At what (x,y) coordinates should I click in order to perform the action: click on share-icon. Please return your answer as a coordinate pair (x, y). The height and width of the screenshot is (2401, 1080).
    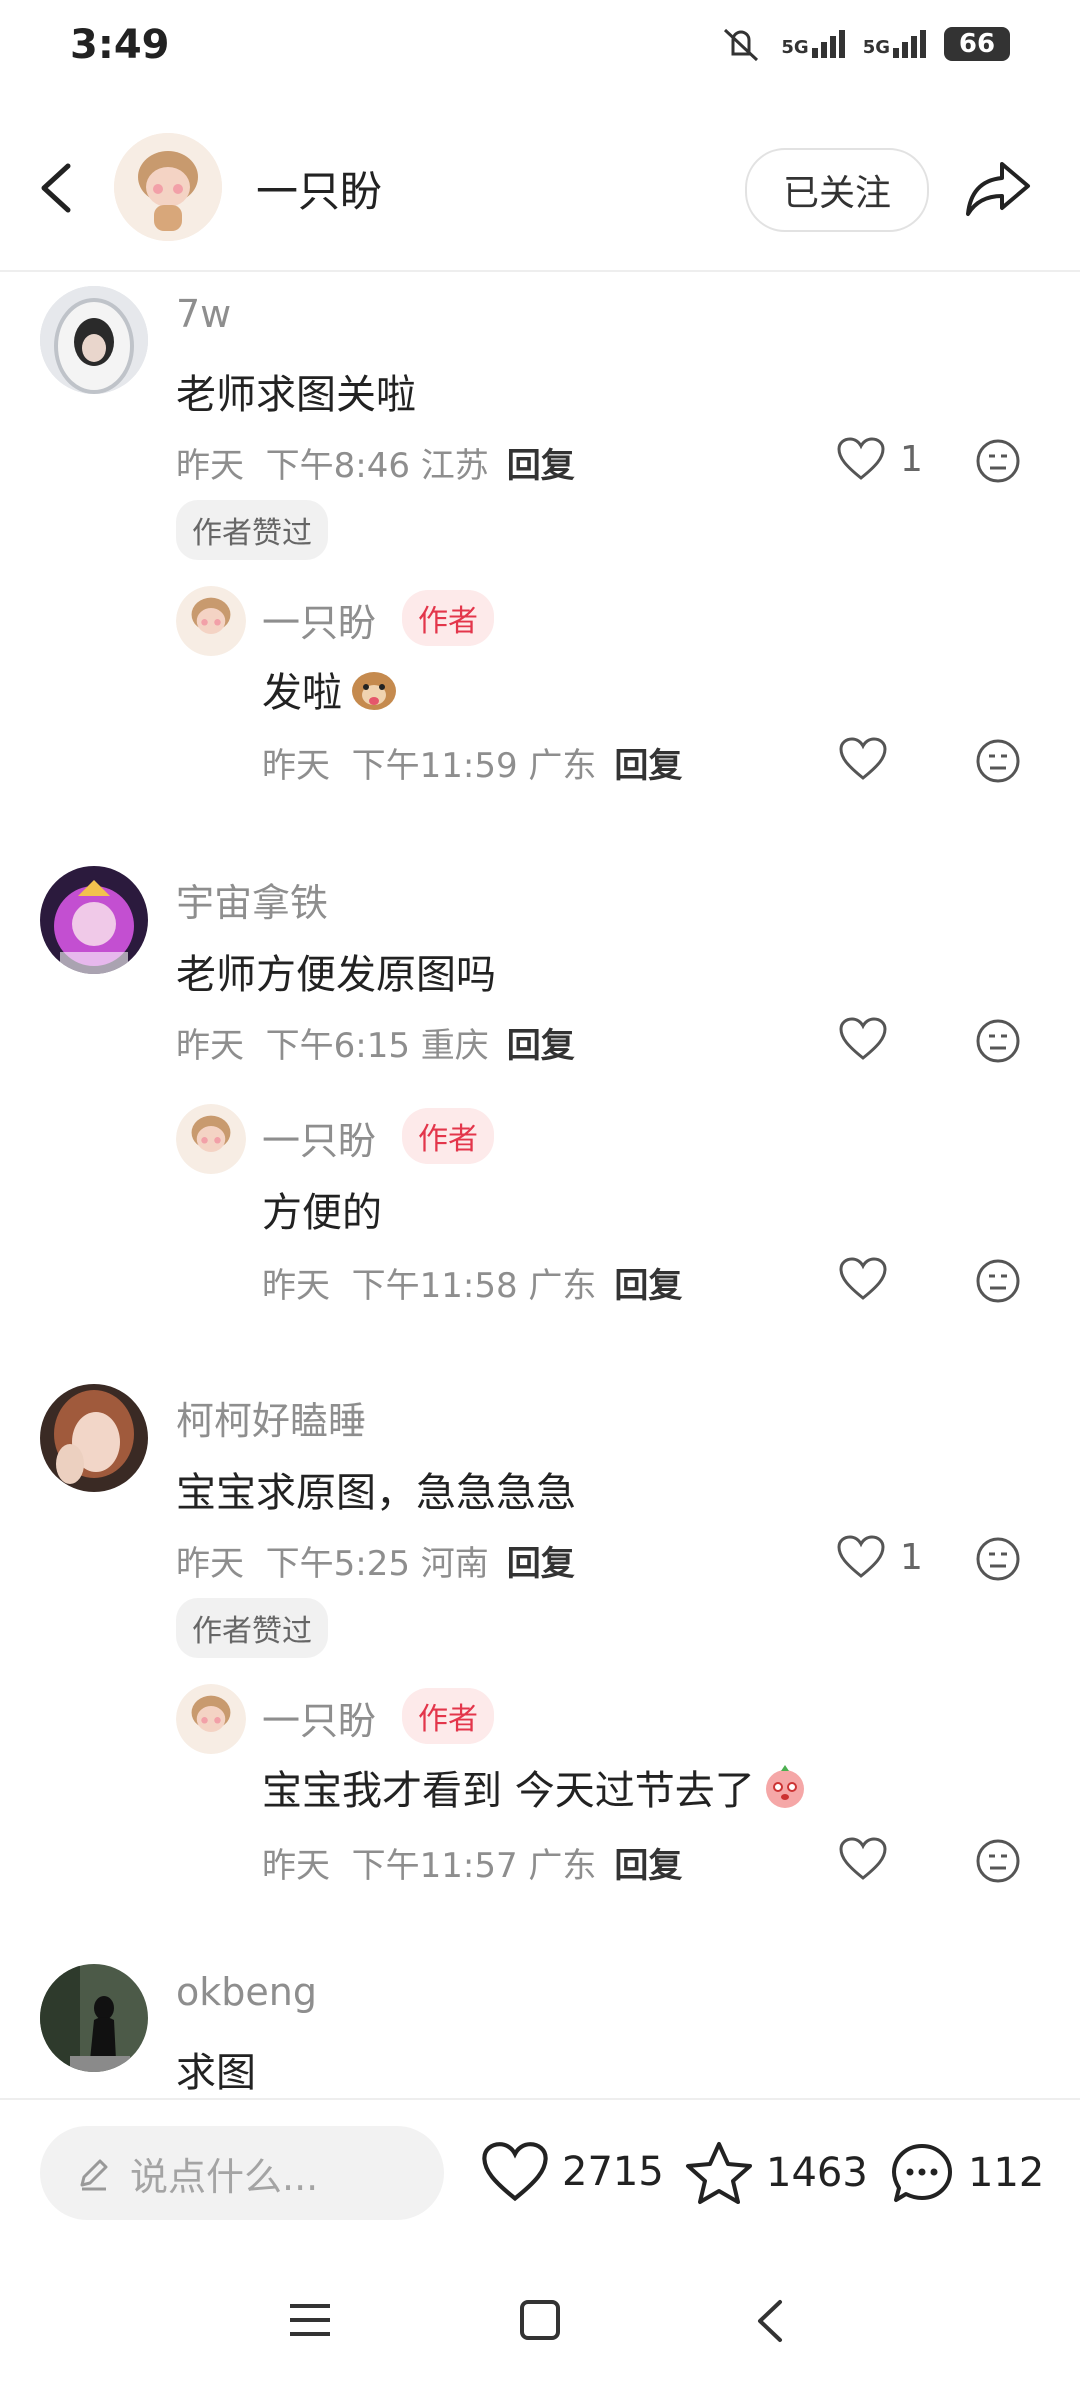
    Looking at the image, I should click on (998, 188).